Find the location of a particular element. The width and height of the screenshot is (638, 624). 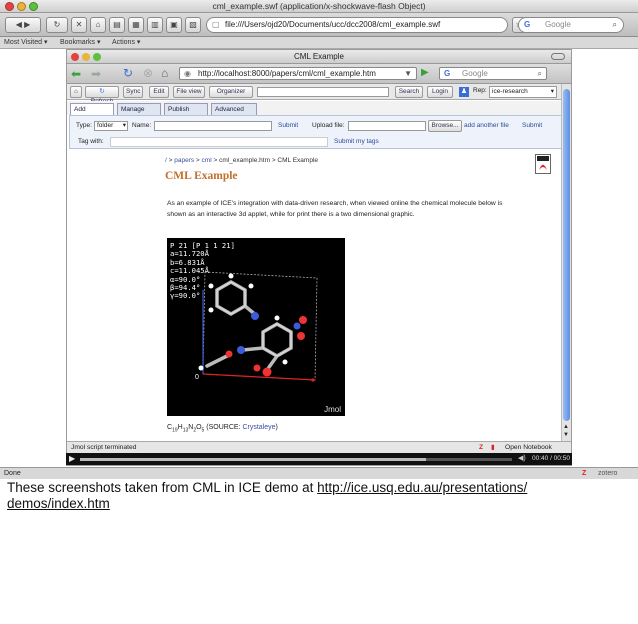

inner-scroll-thumb is located at coordinates (566, 255).